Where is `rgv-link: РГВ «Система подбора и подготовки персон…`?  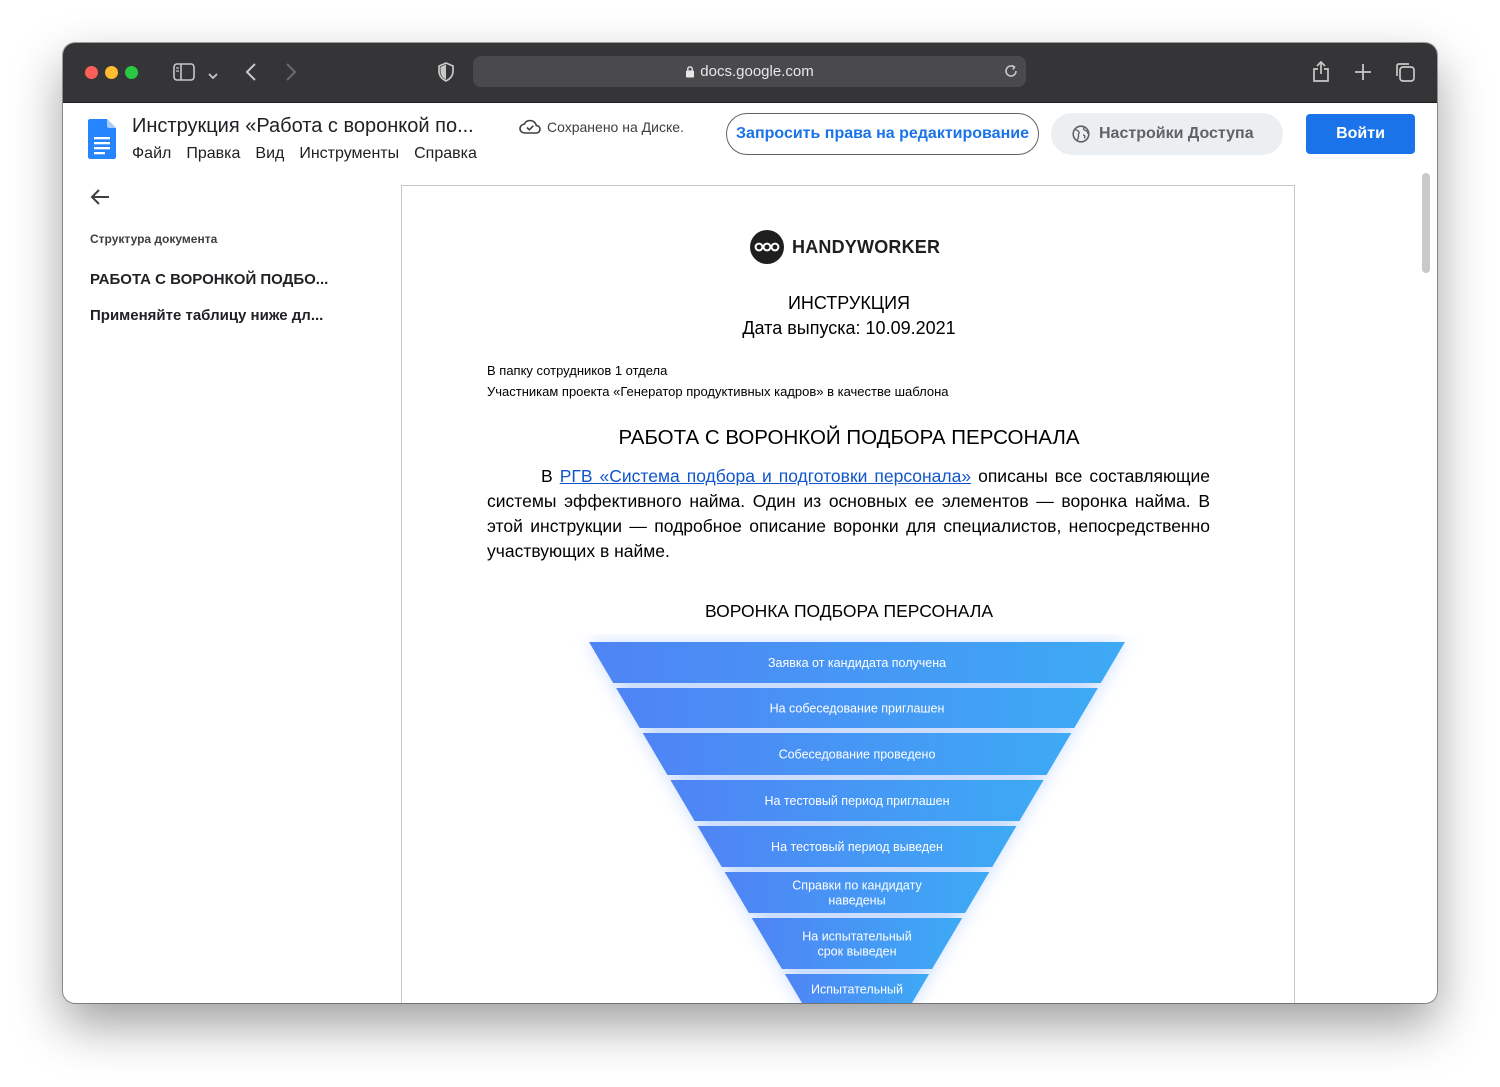 rgv-link: РГВ «Система подбора и подготовки персон… is located at coordinates (765, 476).